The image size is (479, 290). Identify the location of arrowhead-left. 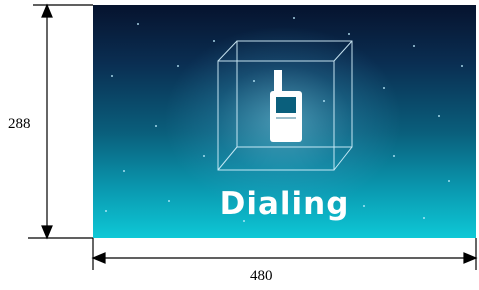
(98, 258).